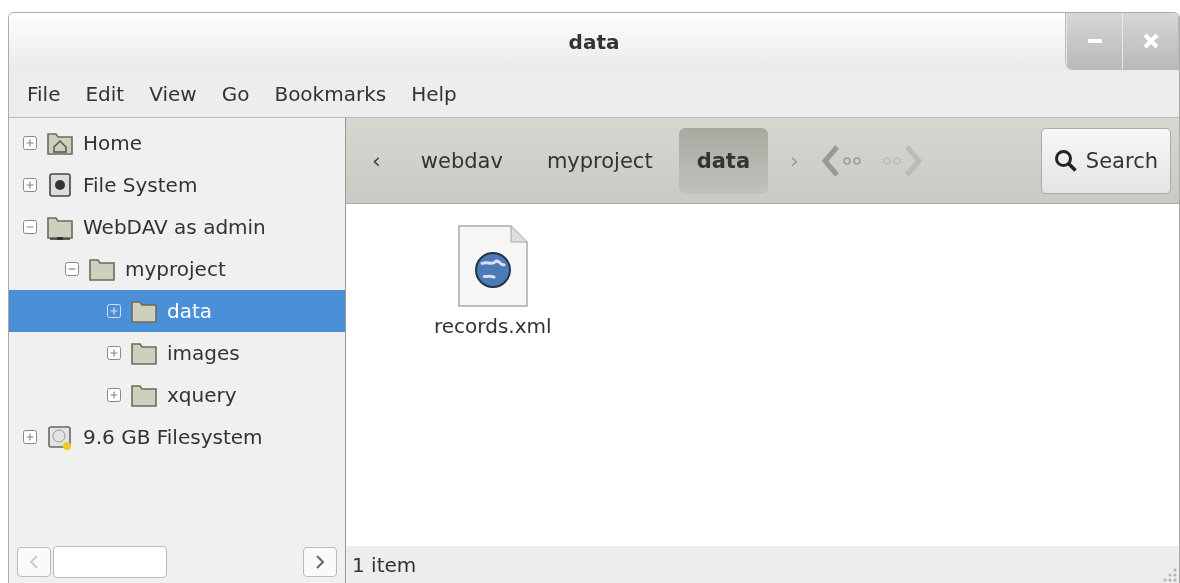  Describe the element at coordinates (177, 143) in the screenshot. I see `tree-item: Home` at that location.